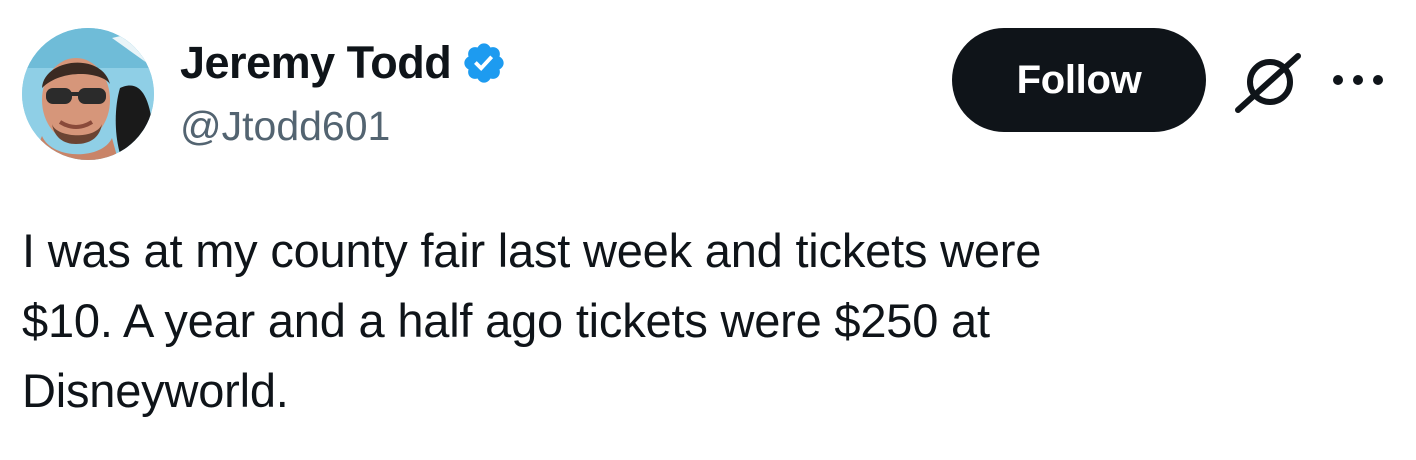 Image resolution: width=1416 pixels, height=460 pixels. Describe the element at coordinates (1358, 80) in the screenshot. I see `more-dots-icon` at that location.